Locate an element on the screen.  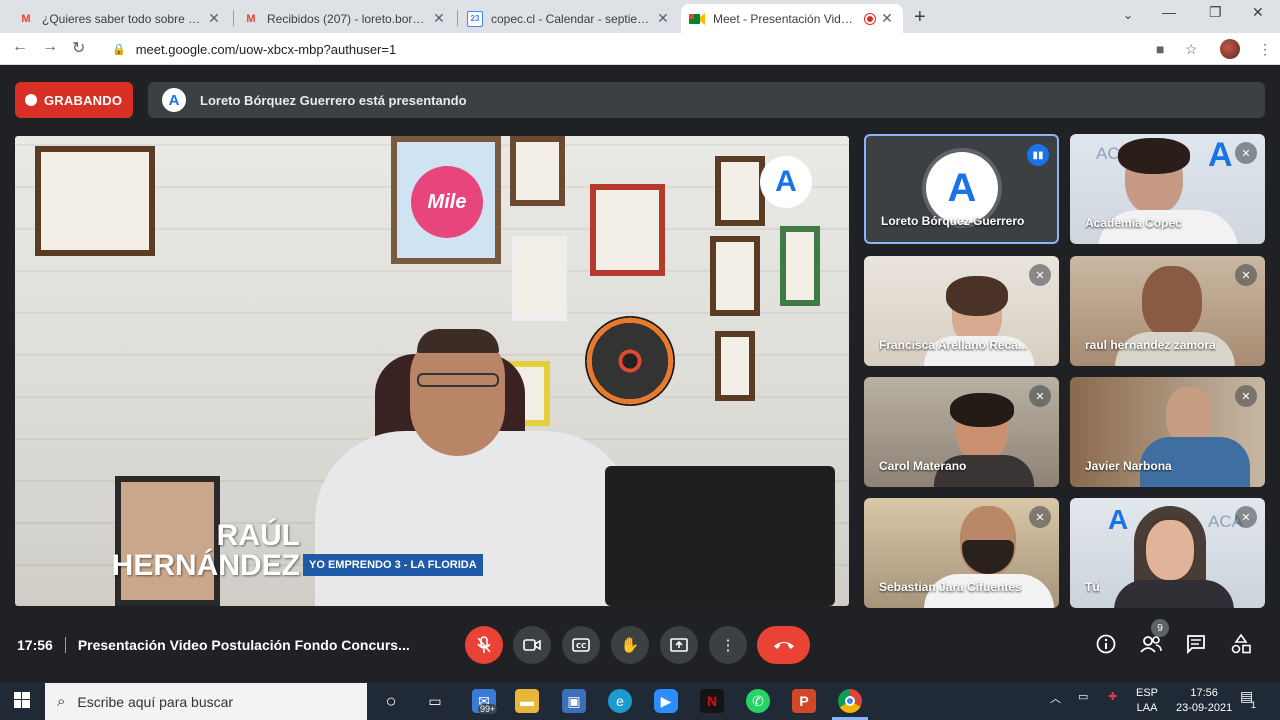
meeting-time: 17:56 is located at coordinates (35, 645).